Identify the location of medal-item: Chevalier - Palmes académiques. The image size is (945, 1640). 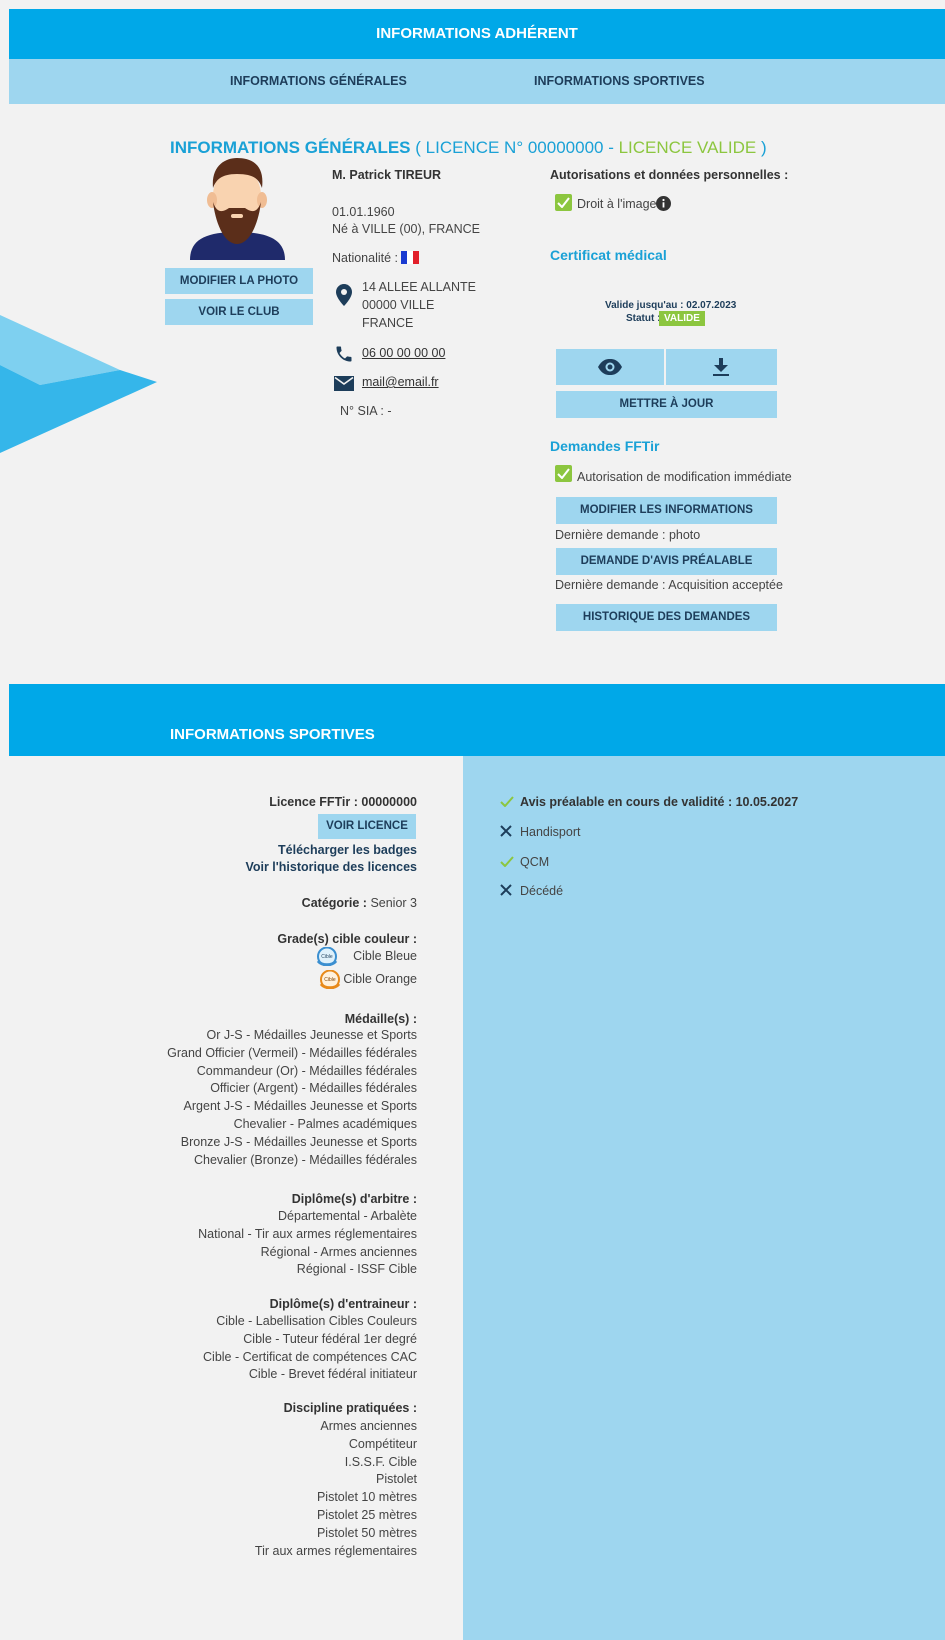
(325, 1123).